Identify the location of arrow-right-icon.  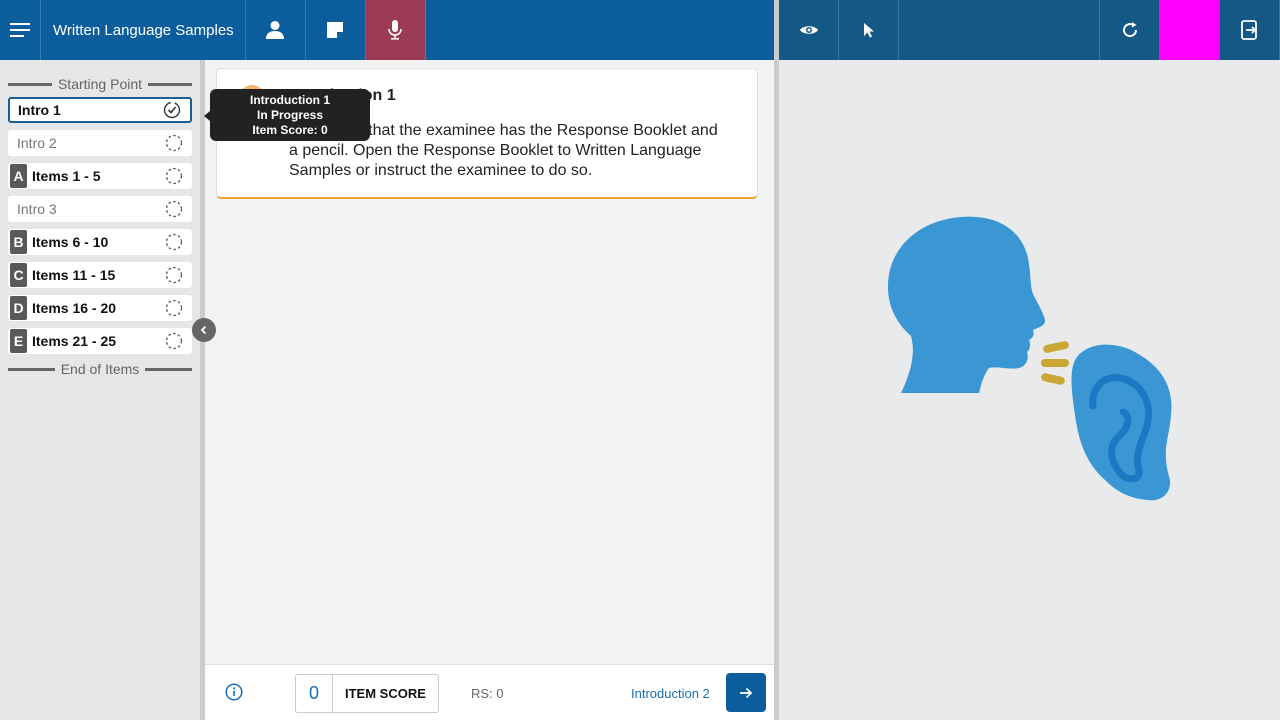
(746, 692).